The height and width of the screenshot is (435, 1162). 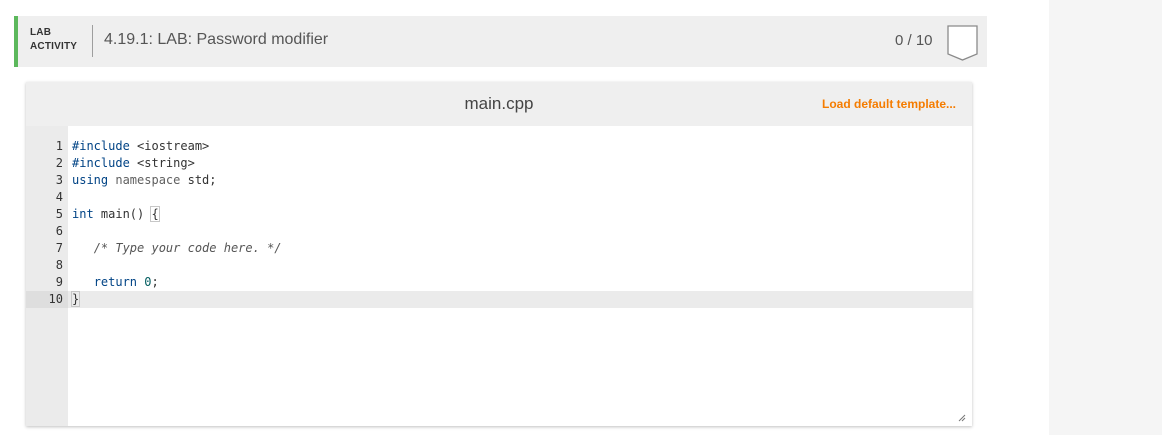 I want to click on code-token: int, so click(x=83, y=214).